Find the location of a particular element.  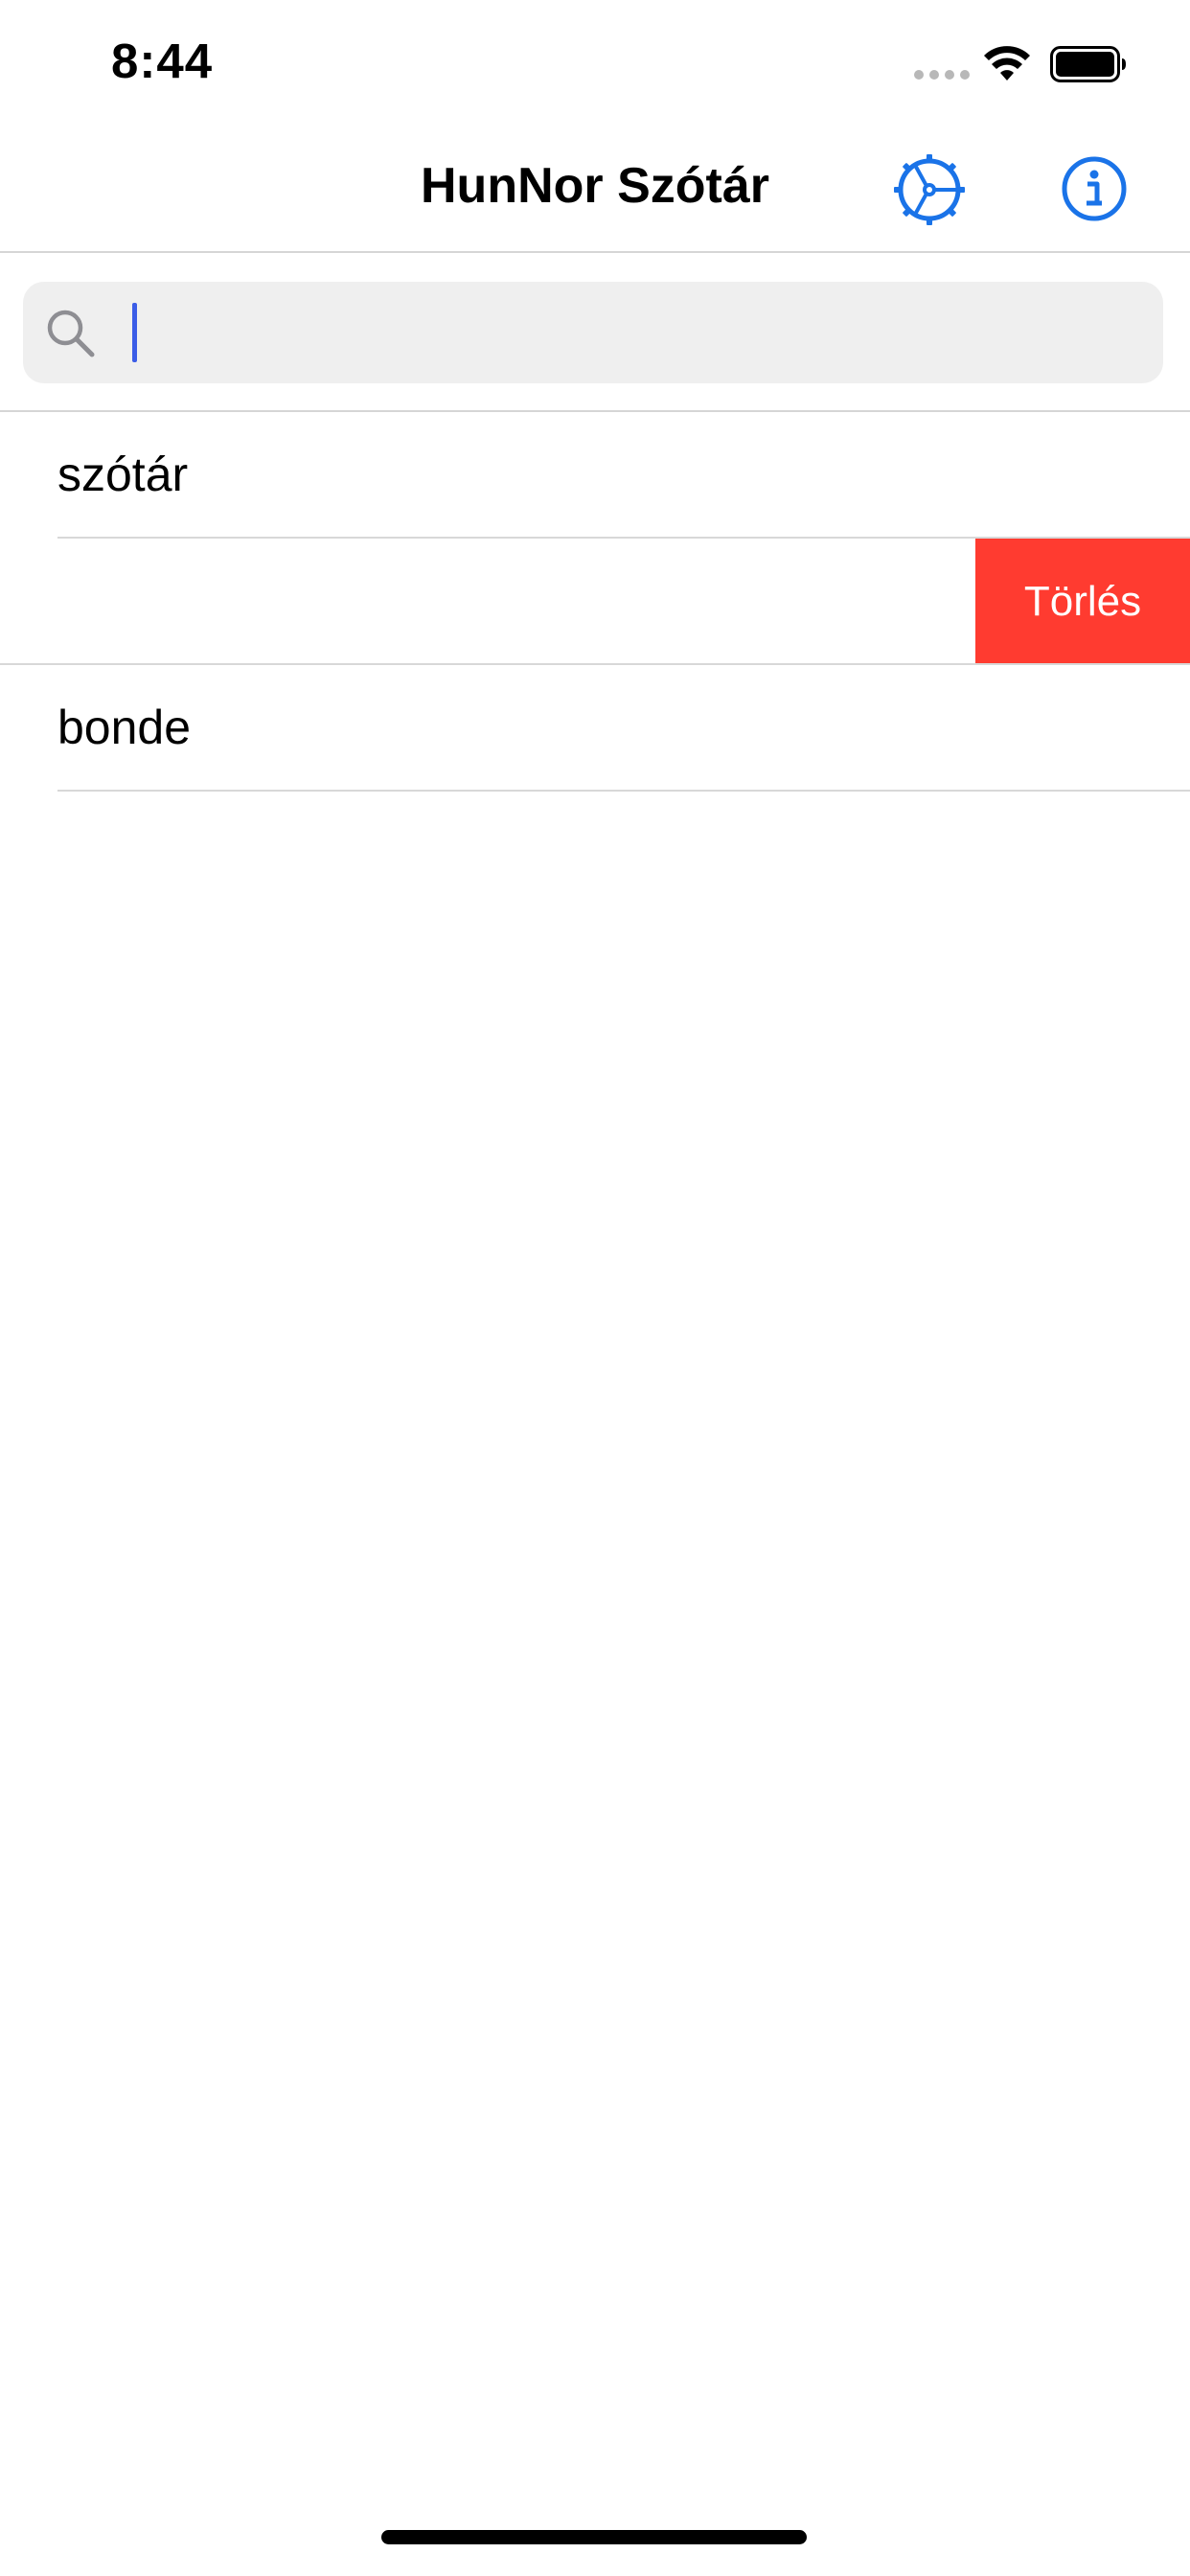

text-cursor is located at coordinates (135, 332).